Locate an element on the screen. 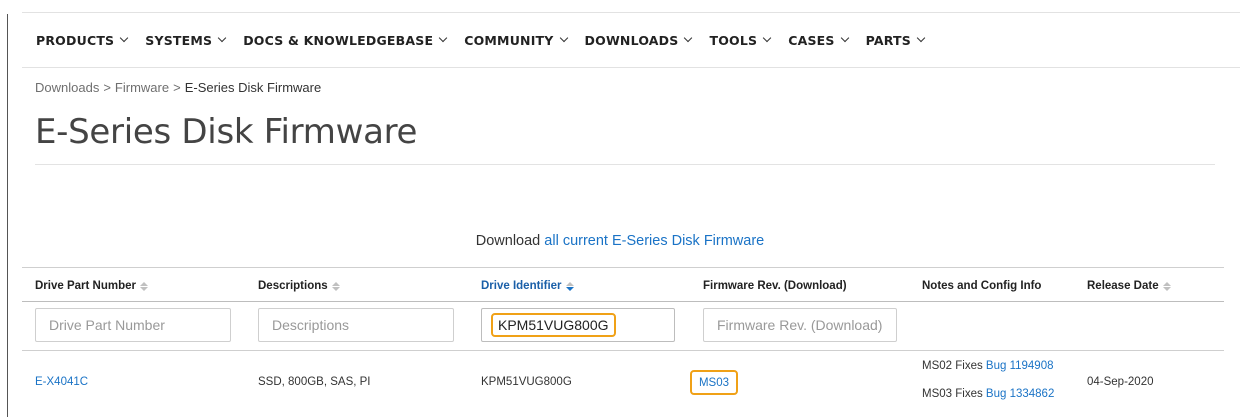 The width and height of the screenshot is (1240, 417). note-text: MS03 Fixes is located at coordinates (952, 394).